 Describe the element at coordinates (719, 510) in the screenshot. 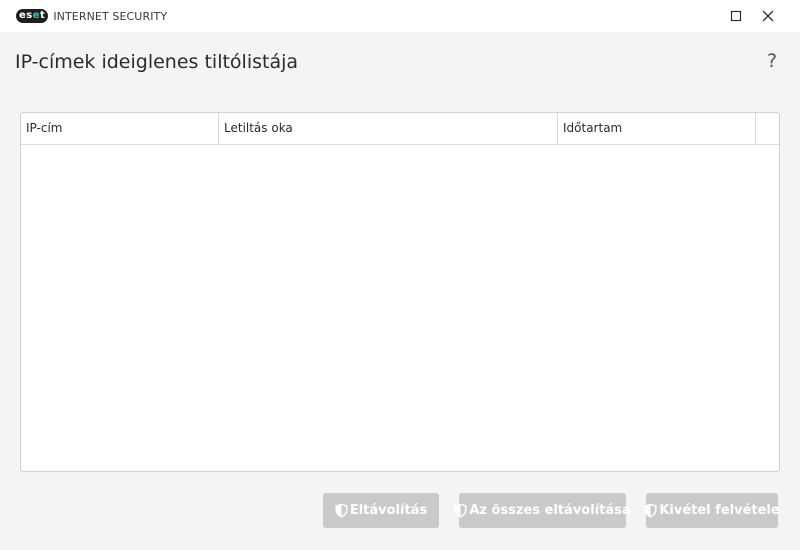

I see `add-exception-button-label: Kivétel felvétele` at that location.